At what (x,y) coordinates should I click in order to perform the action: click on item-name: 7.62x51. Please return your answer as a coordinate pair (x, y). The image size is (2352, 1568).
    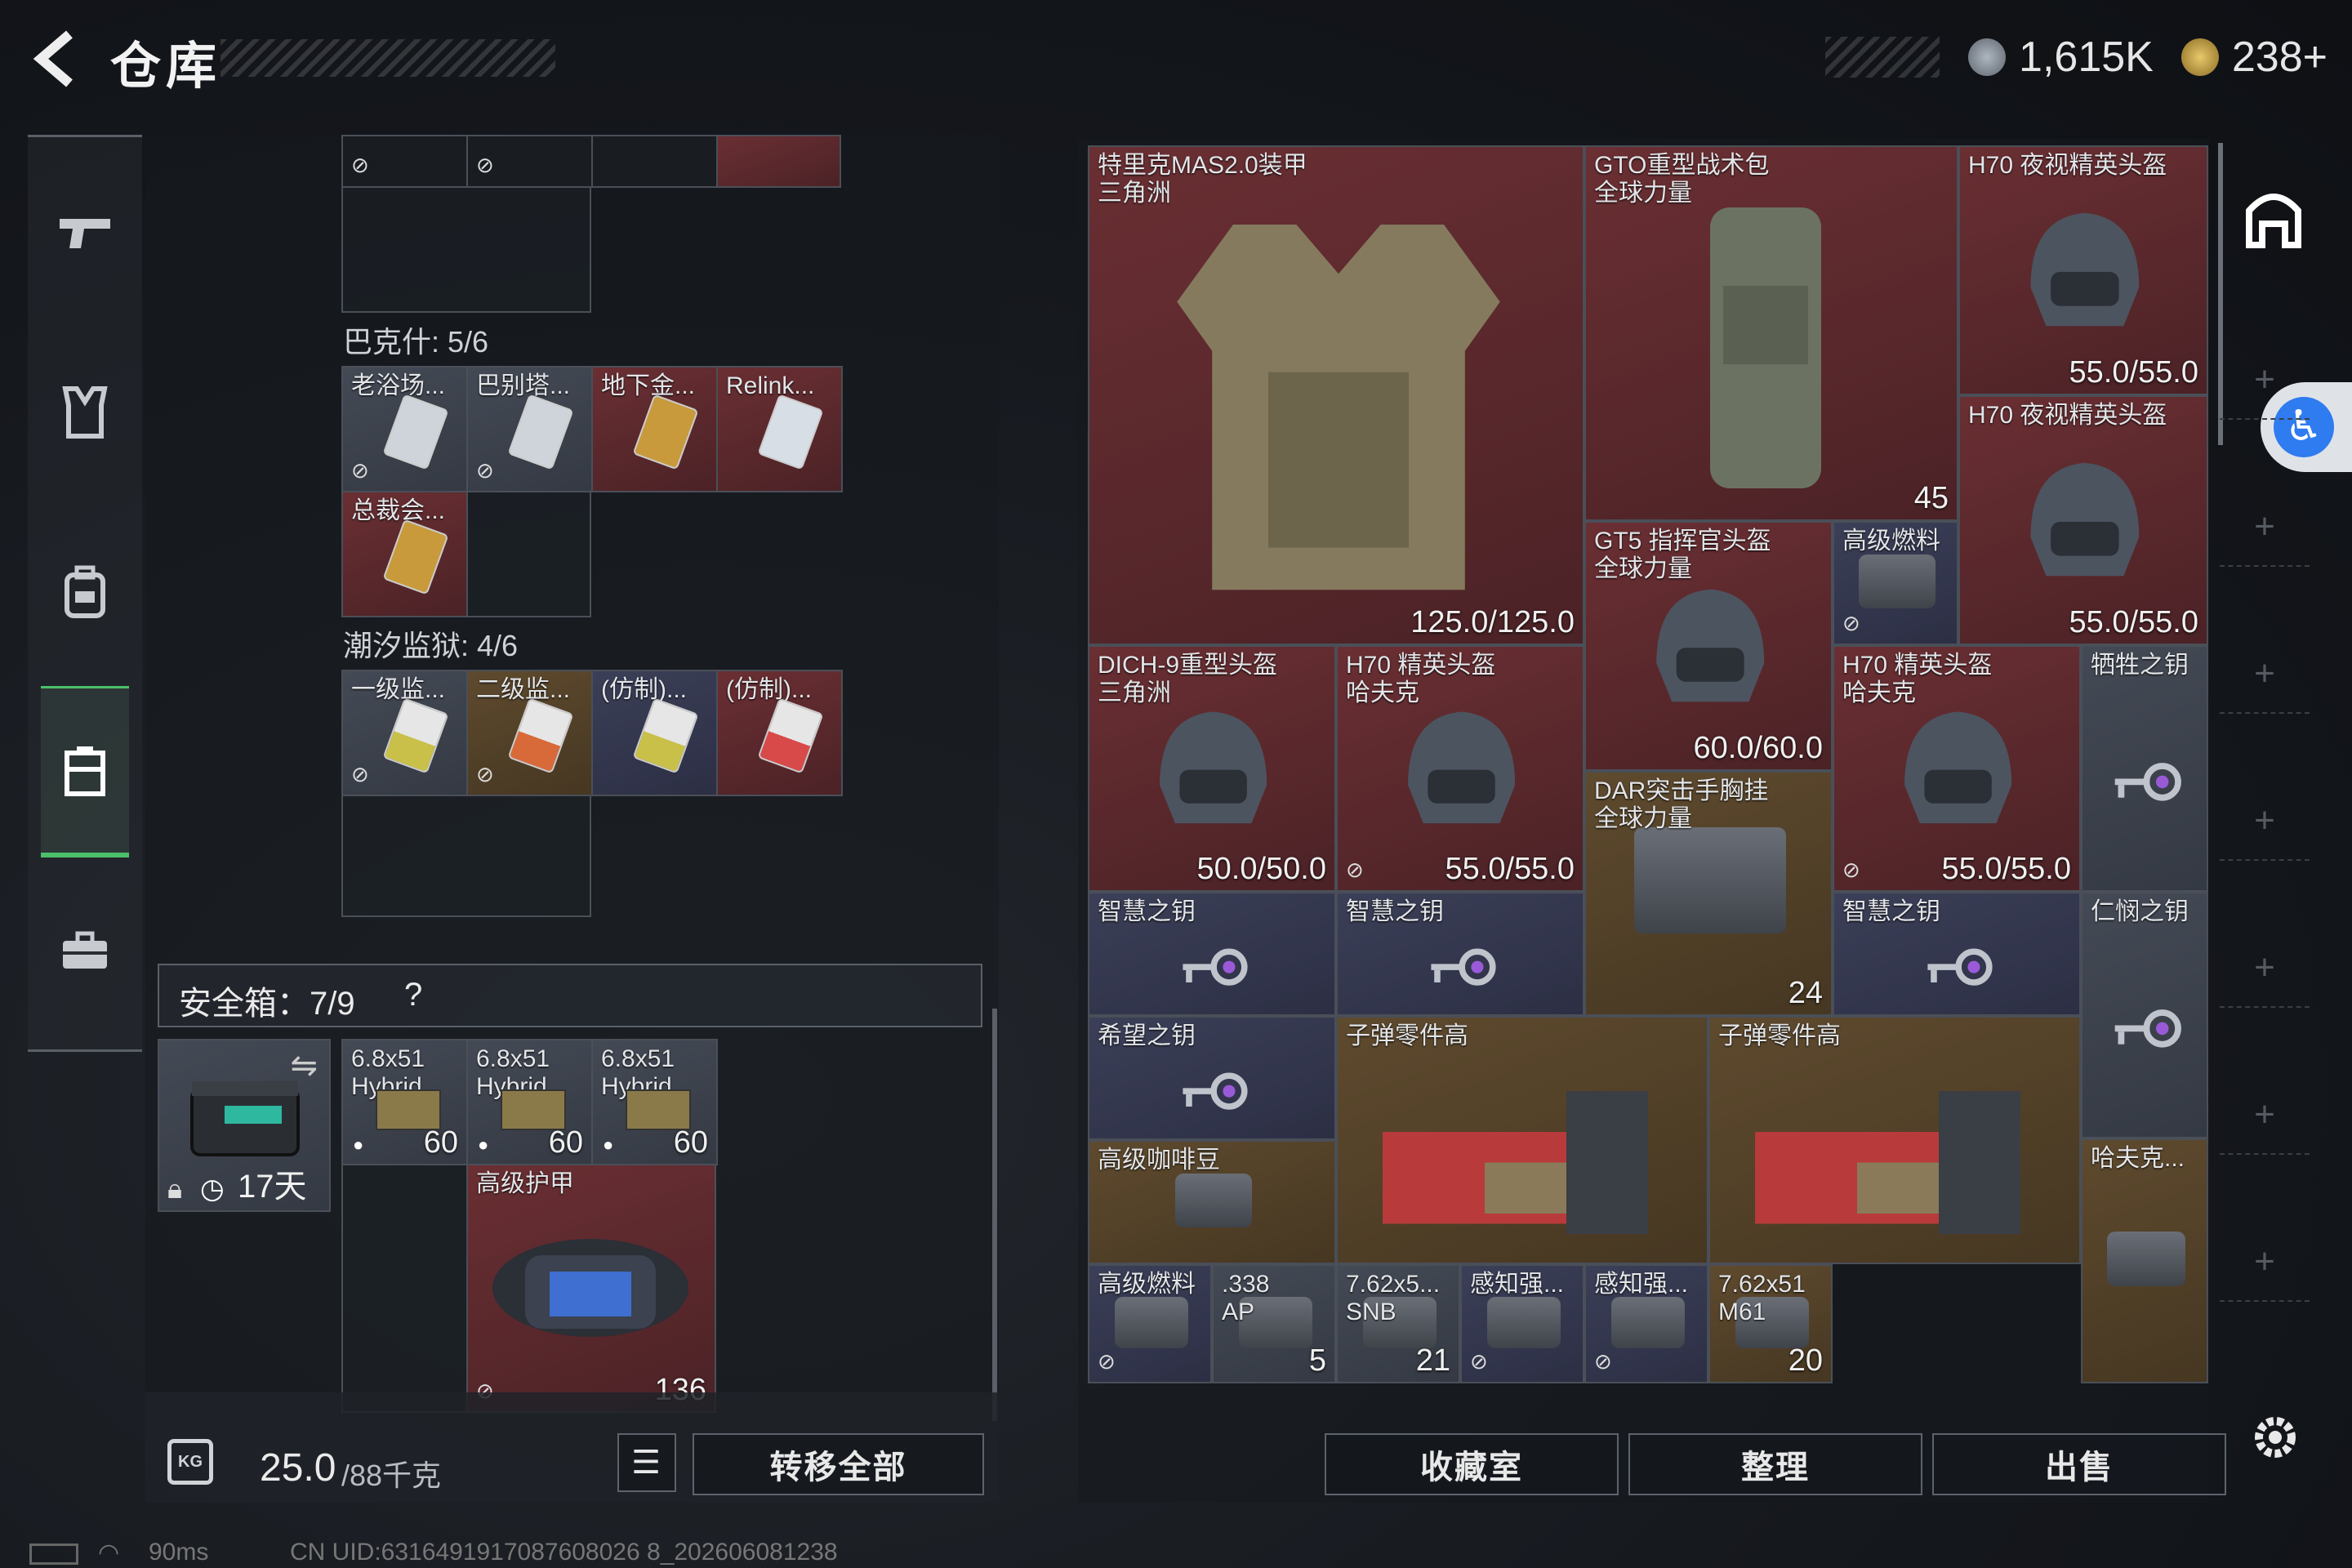
    Looking at the image, I should click on (1762, 1284).